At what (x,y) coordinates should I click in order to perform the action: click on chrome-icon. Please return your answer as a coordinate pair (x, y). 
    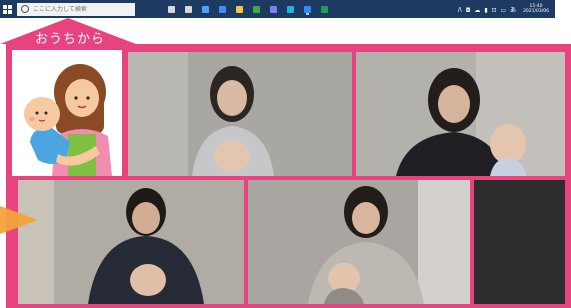
    Looking at the image, I should click on (256, 9).